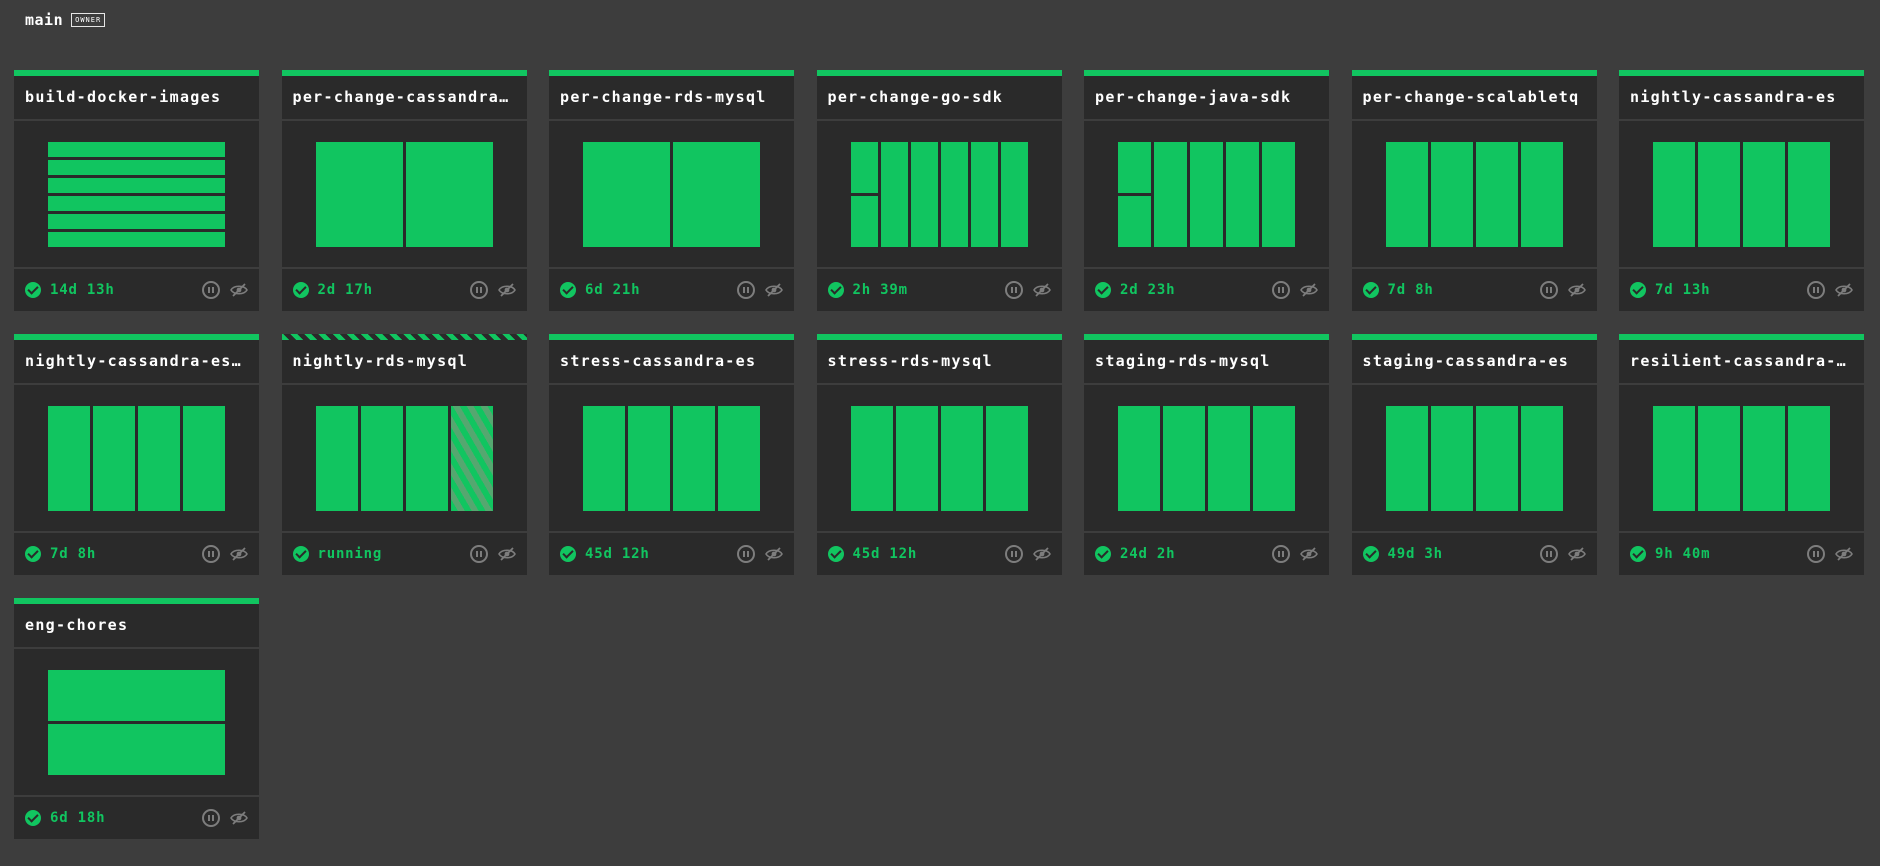  Describe the element at coordinates (136, 626) in the screenshot. I see `pipeline-name: eng-chores` at that location.